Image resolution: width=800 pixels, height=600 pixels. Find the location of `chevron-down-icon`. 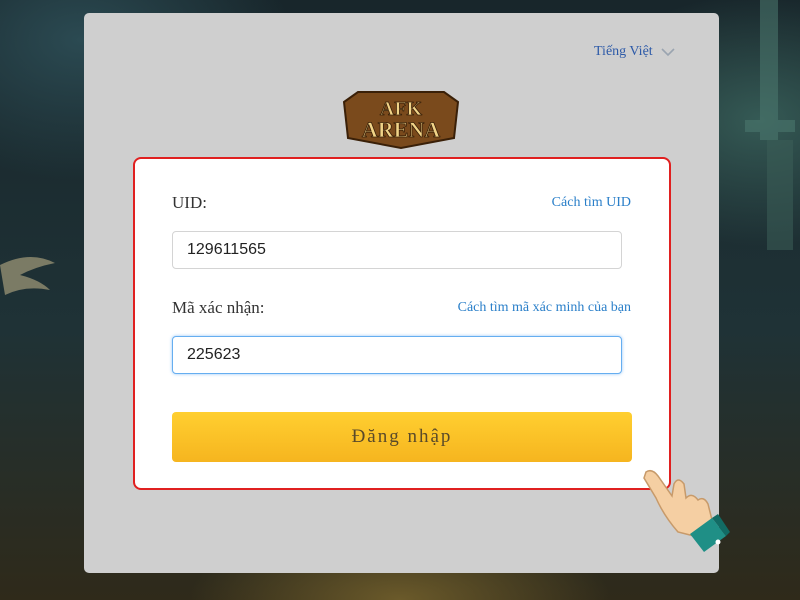

chevron-down-icon is located at coordinates (668, 52).